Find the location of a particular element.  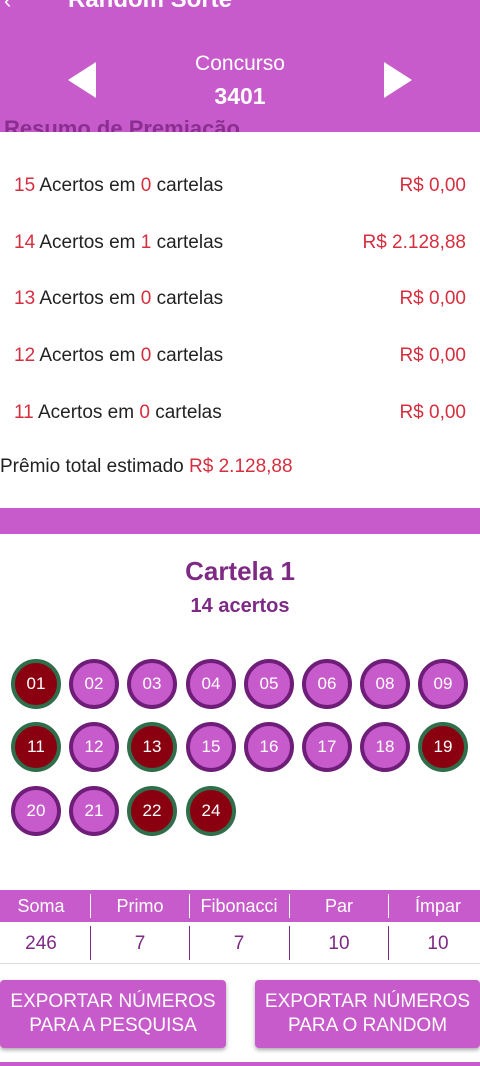

prize-row-description: 13 Acertos em 0 cartelas is located at coordinates (118, 299).